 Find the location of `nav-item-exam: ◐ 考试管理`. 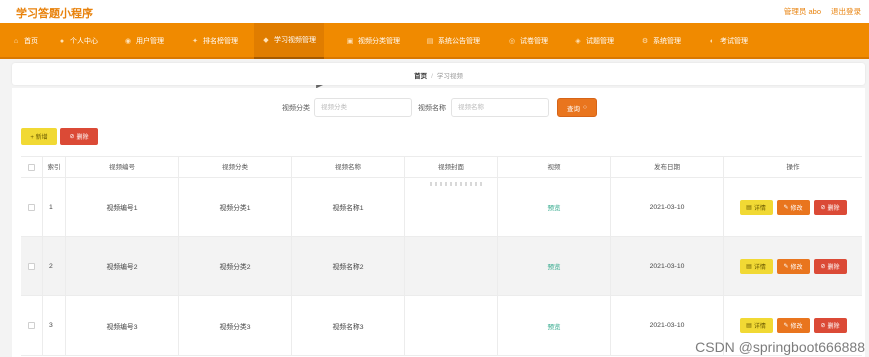

nav-item-exam: ◐ 考试管理 is located at coordinates (728, 41).